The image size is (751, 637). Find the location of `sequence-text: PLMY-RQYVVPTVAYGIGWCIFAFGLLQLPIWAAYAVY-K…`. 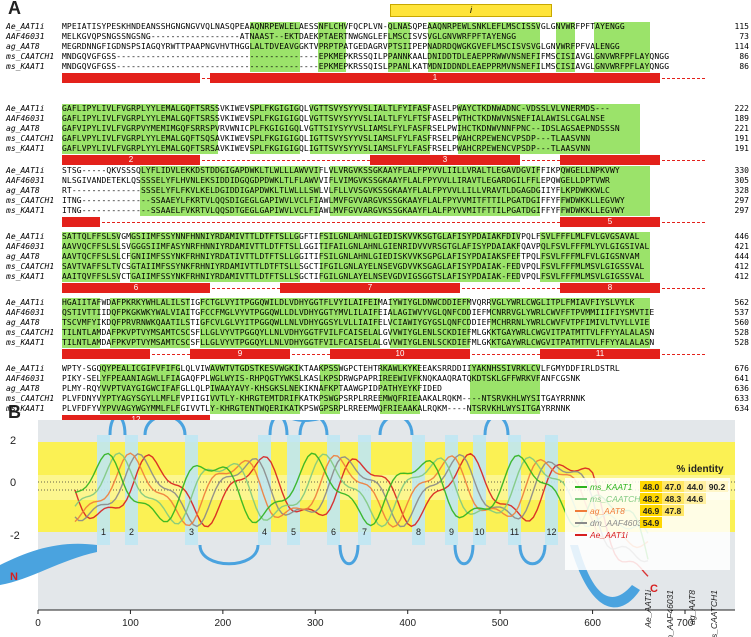

sequence-text: PLMY-RQYVVPTVAYGIGWCIFAFGLLQLPIWAAYAVY-K… is located at coordinates (252, 388).